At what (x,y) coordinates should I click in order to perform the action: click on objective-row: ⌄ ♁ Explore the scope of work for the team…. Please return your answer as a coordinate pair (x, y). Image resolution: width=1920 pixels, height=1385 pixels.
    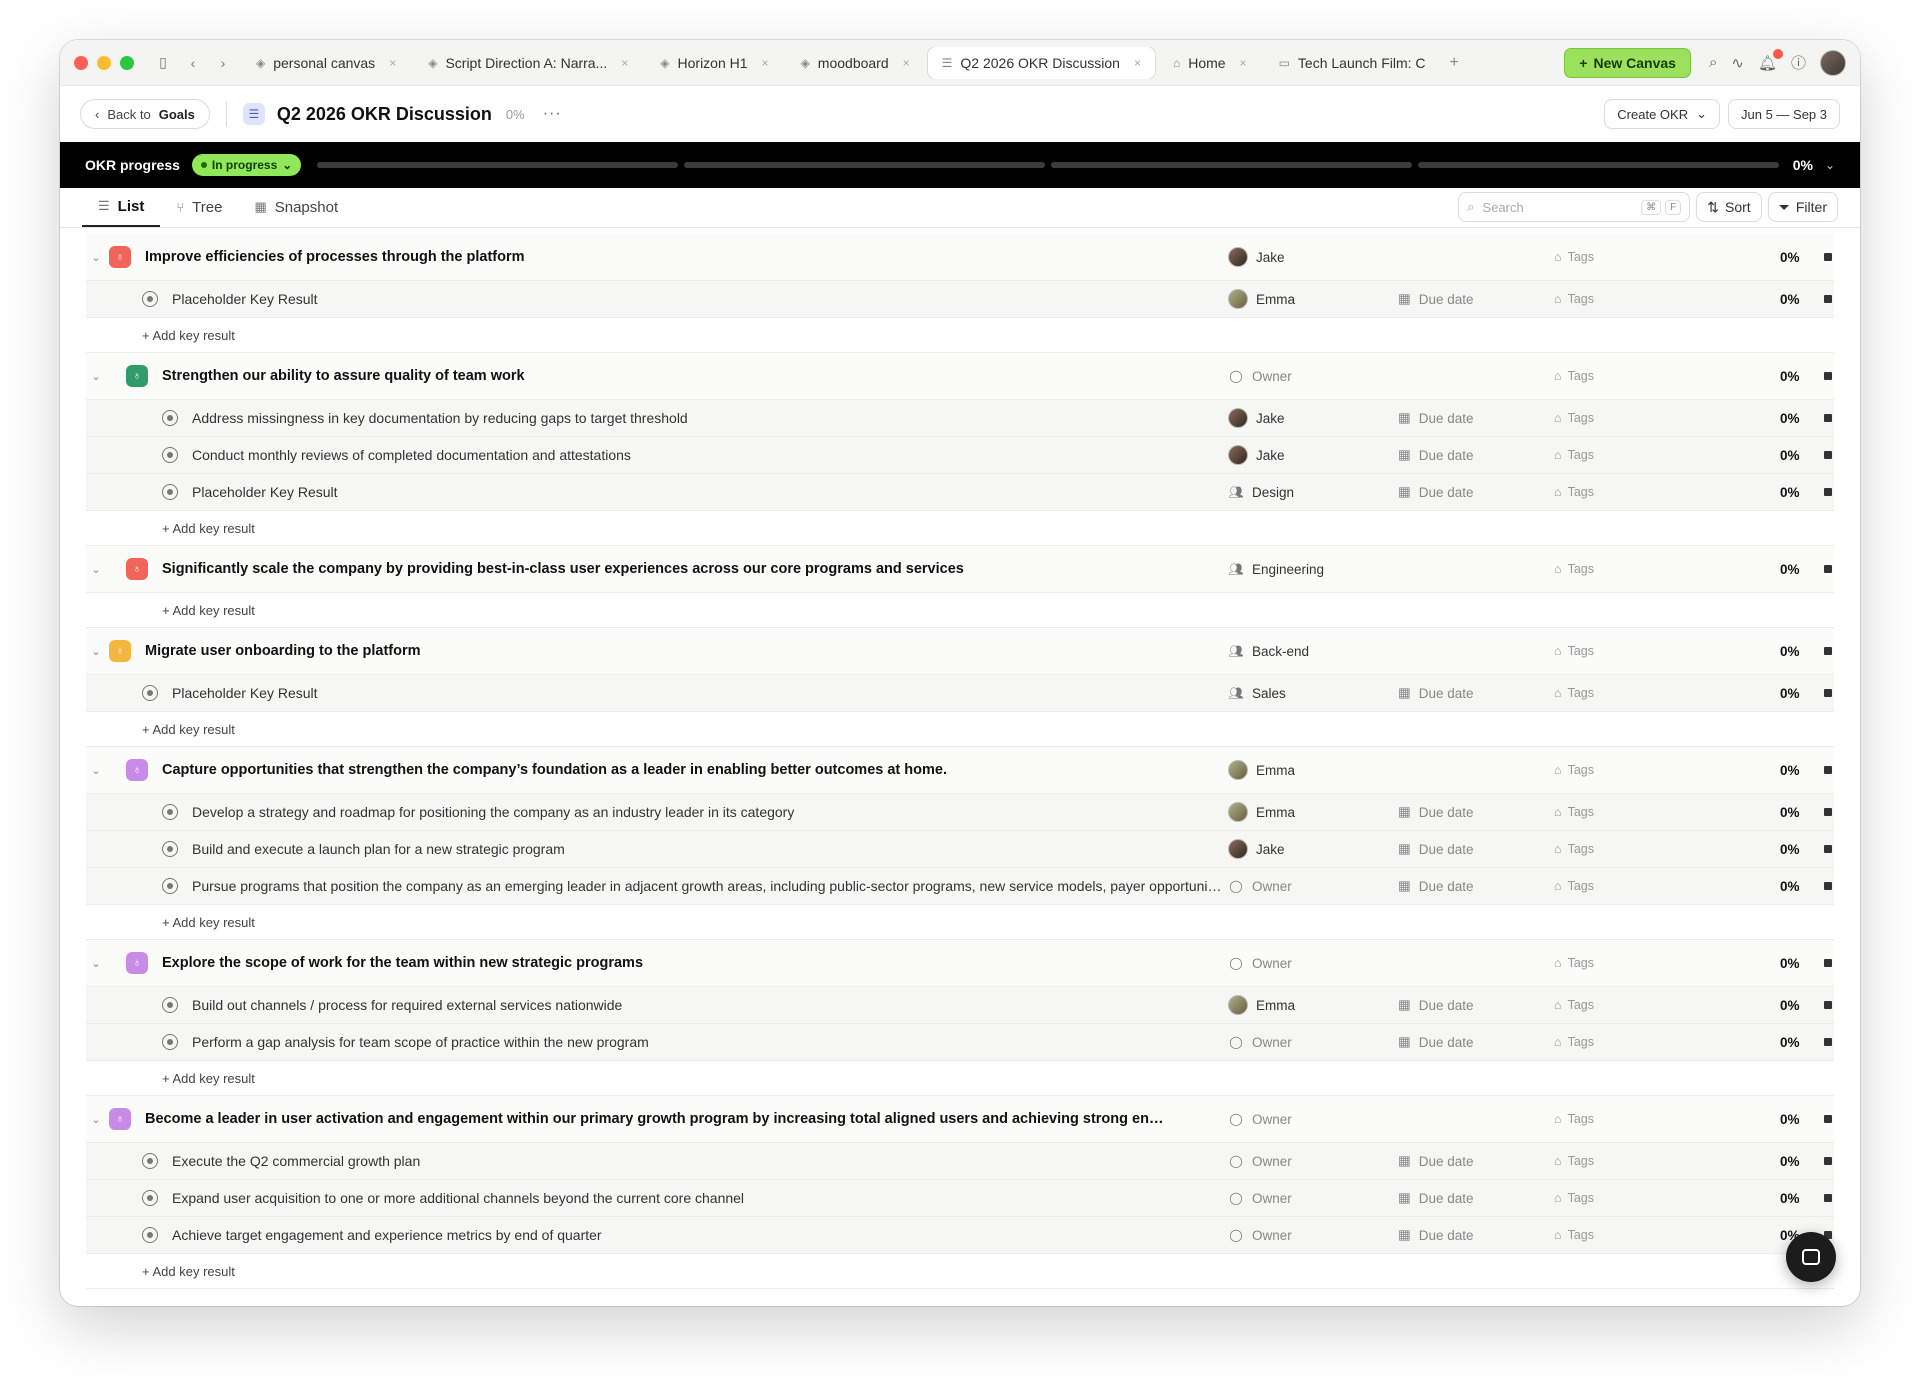
    Looking at the image, I should click on (960, 963).